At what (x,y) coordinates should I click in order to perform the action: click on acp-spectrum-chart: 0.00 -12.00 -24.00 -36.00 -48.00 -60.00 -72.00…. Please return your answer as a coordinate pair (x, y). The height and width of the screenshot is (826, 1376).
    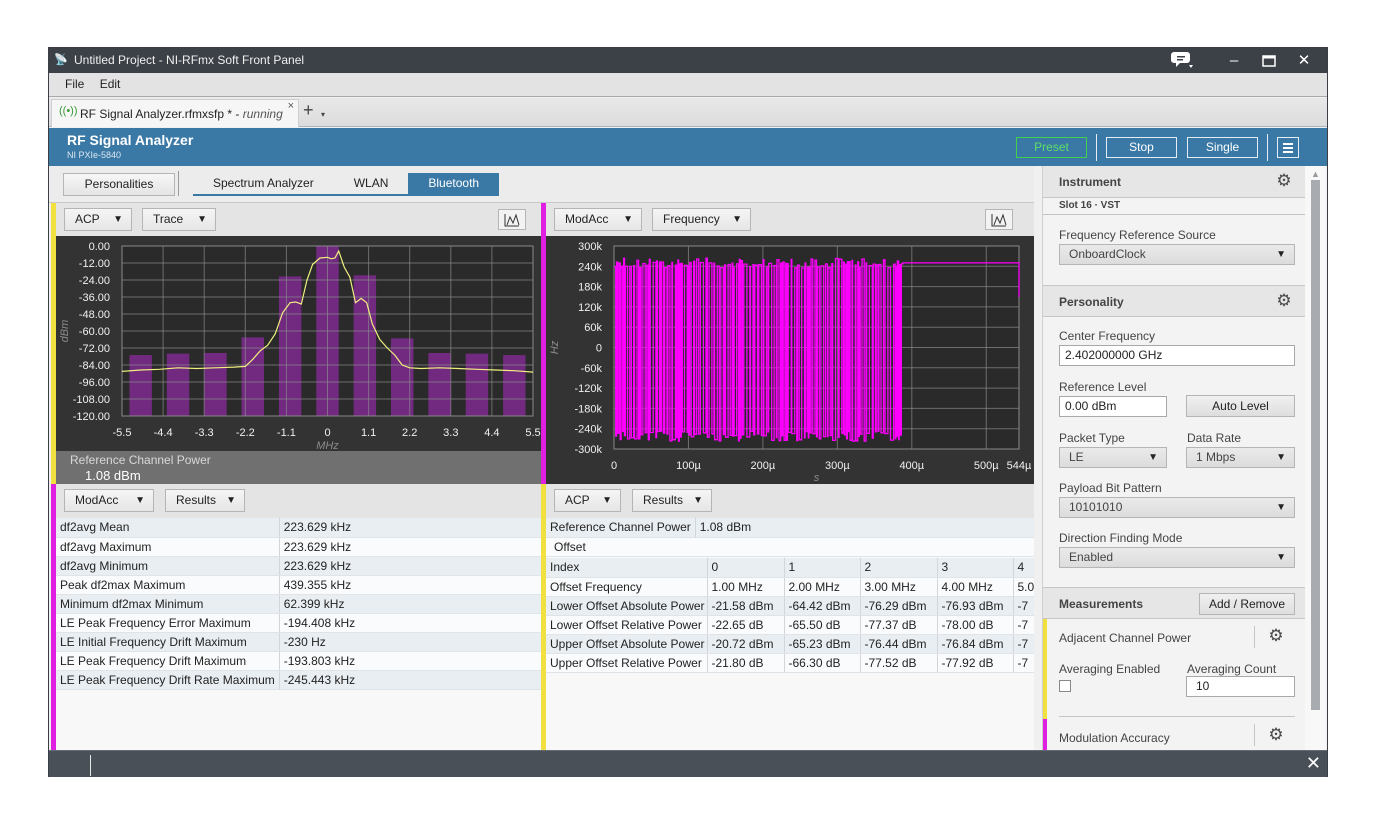
    Looking at the image, I should click on (298, 345).